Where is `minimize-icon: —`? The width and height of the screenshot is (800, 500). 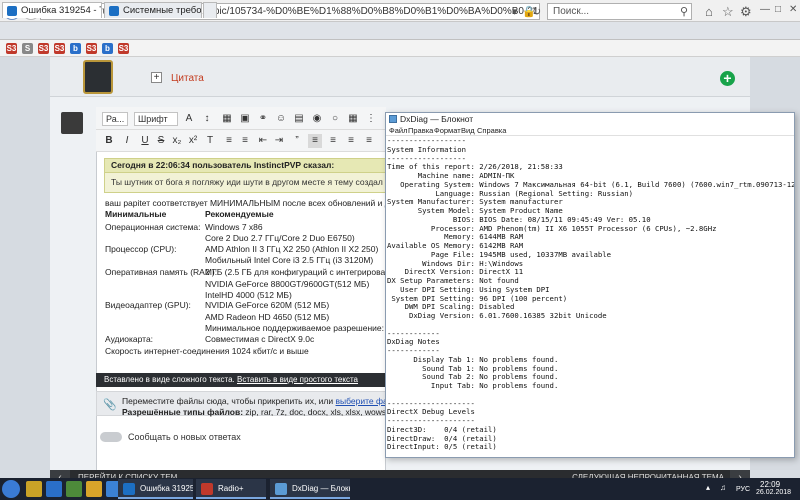
minimize-icon: — is located at coordinates (765, 9).